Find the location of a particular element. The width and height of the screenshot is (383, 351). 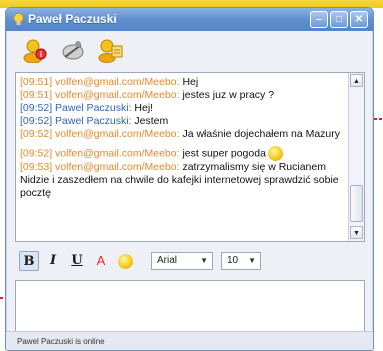

minimize-button: – is located at coordinates (319, 19).